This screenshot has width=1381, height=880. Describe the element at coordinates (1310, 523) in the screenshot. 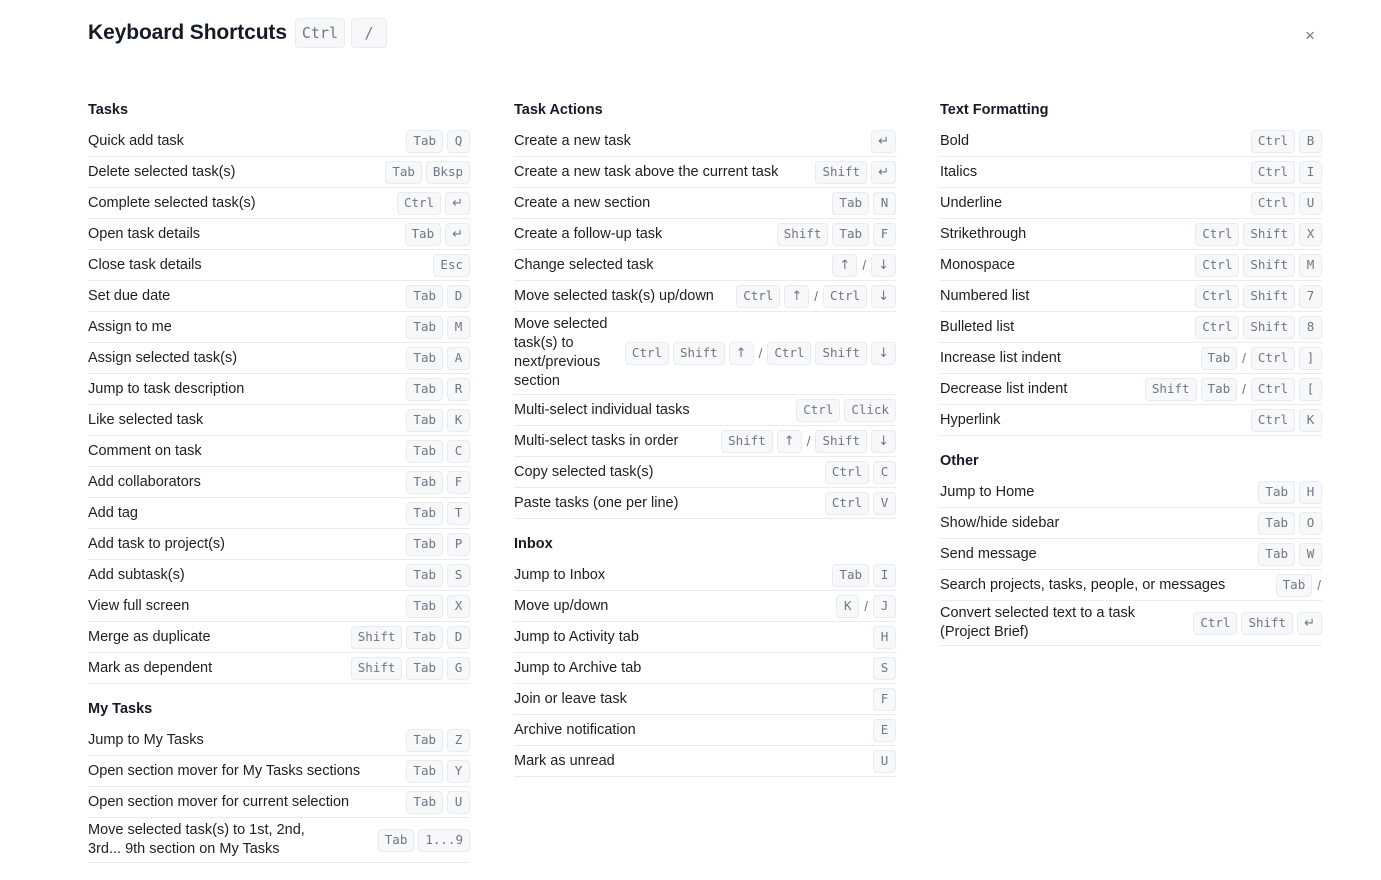

I see `key-badge: O` at that location.